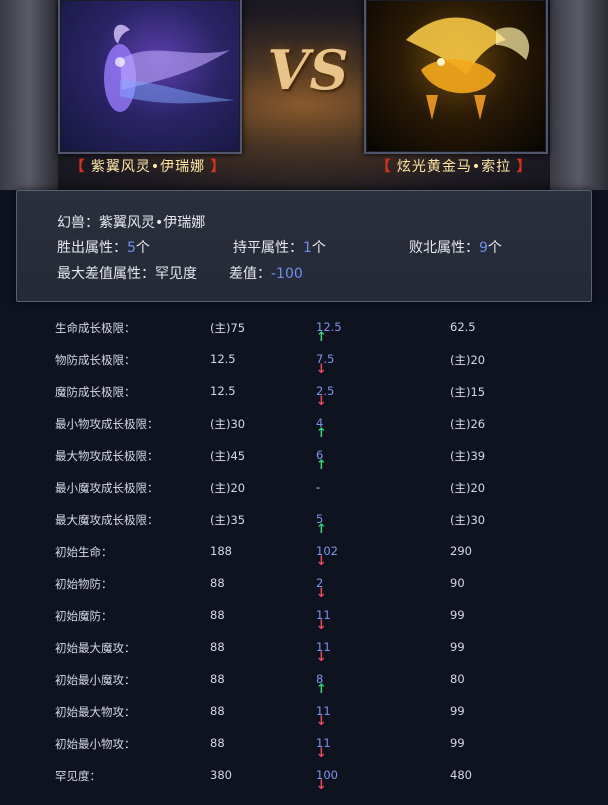 The image size is (608, 805). What do you see at coordinates (95, 392) in the screenshot?
I see `attribute-label: 魔防成长极限：` at bounding box center [95, 392].